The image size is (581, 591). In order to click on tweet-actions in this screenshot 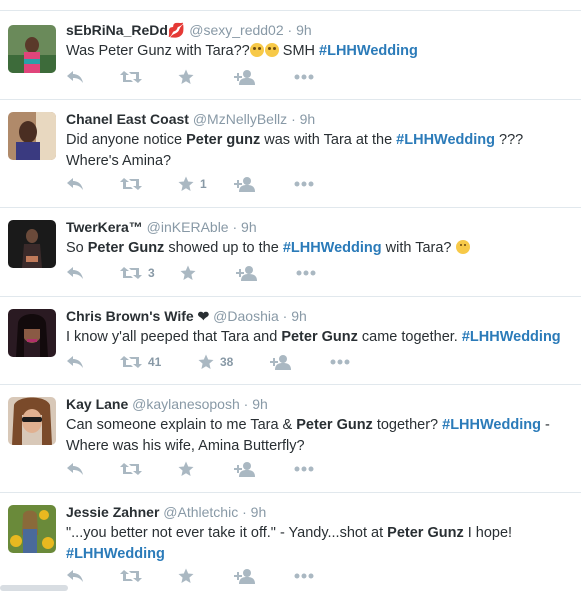, I will do `click(190, 77)`.